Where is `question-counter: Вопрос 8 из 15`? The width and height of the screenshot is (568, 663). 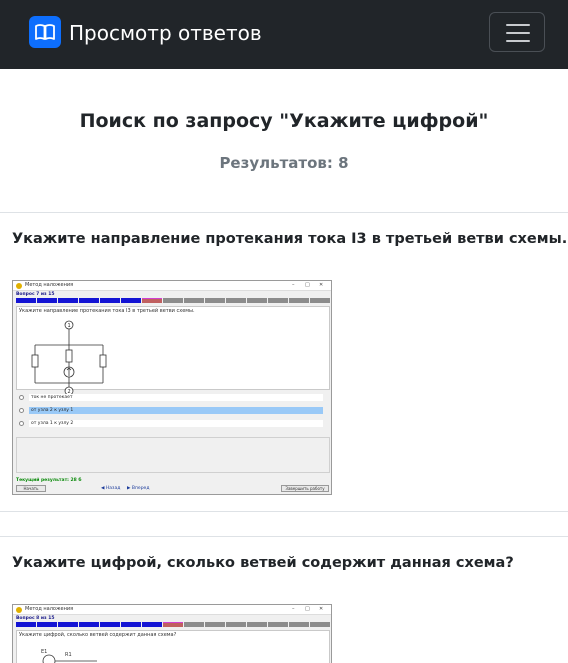 question-counter: Вопрос 8 из 15 is located at coordinates (35, 618).